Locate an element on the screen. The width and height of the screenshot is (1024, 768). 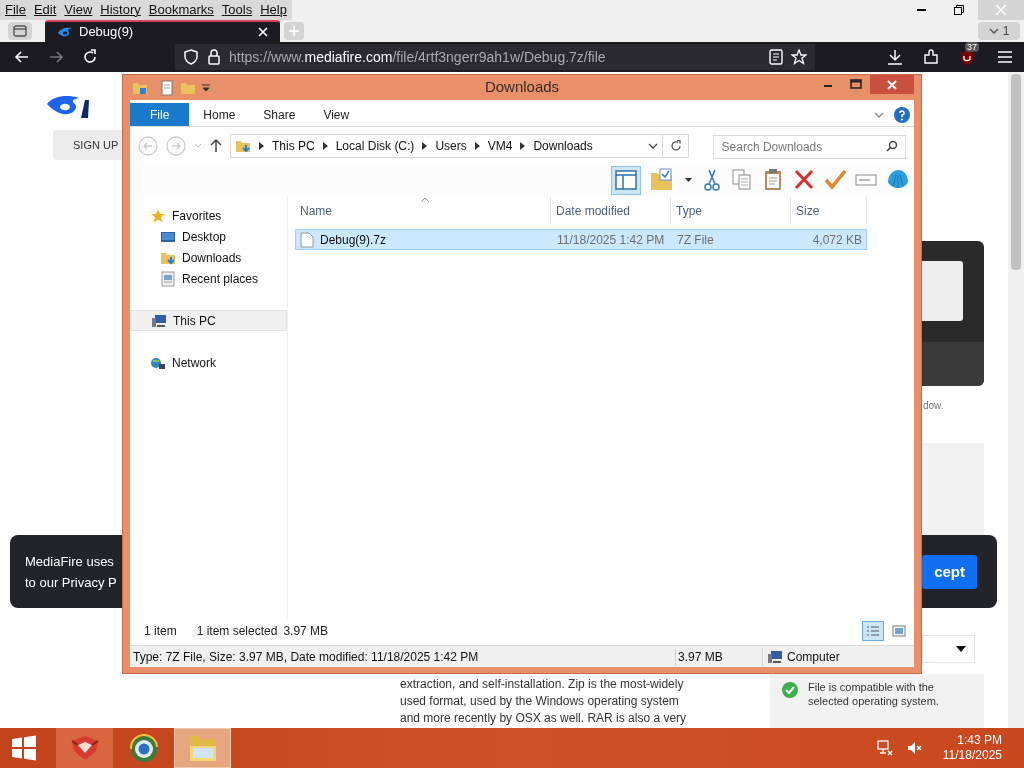
tabs-icon is located at coordinates (20, 31).